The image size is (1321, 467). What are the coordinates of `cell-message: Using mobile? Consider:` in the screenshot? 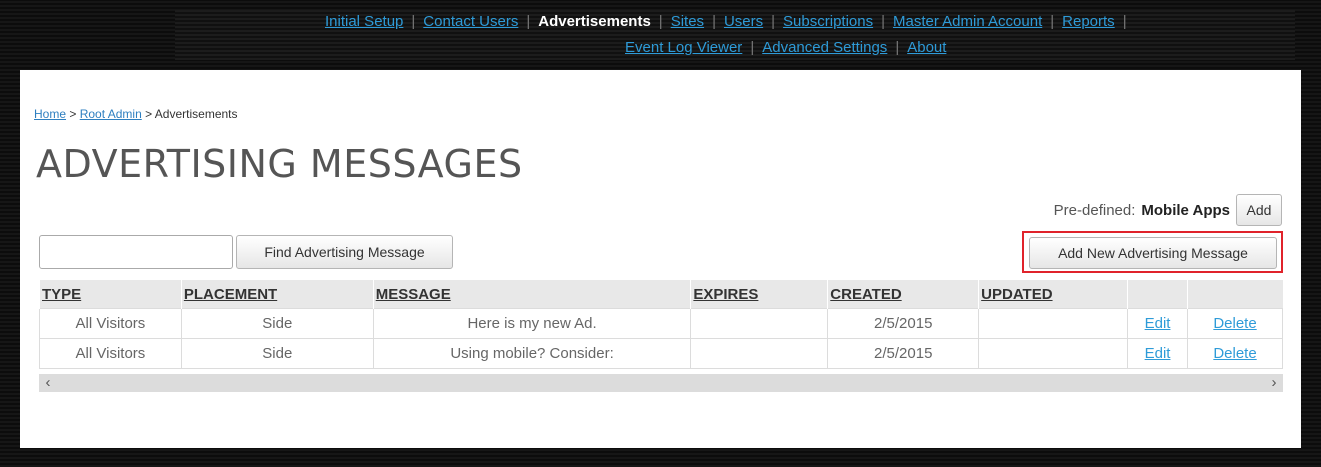 It's located at (532, 353).